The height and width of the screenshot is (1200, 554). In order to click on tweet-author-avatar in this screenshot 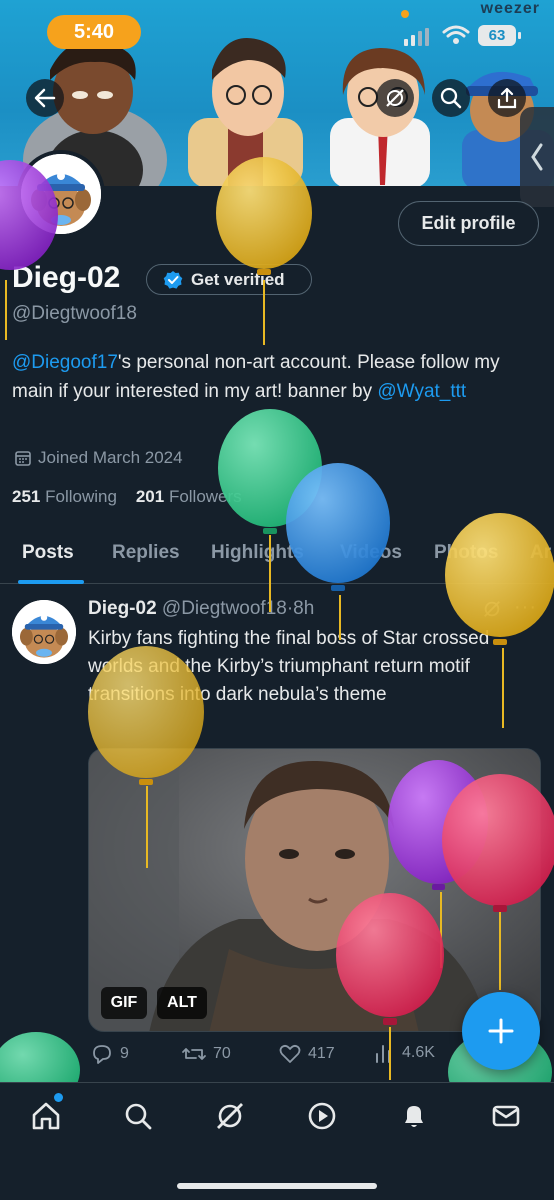, I will do `click(44, 632)`.